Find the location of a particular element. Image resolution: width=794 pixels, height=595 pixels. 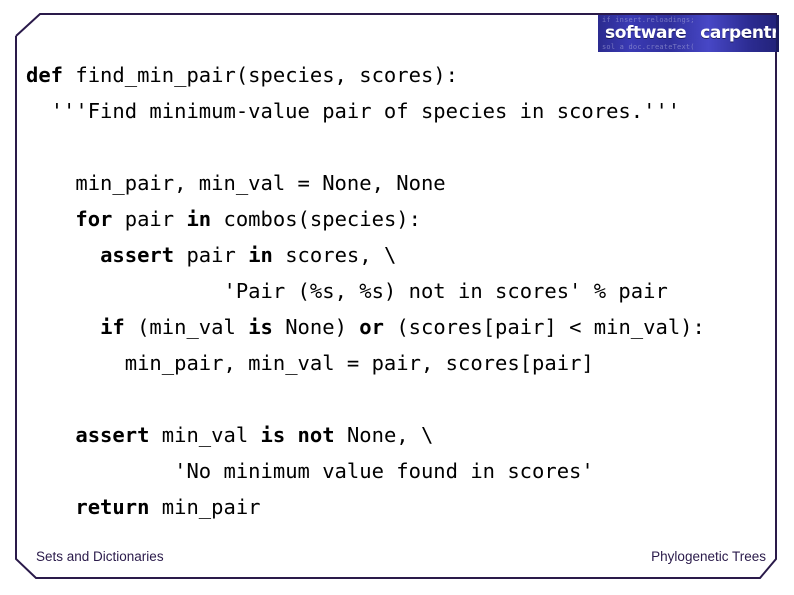

logo-ghost-text-bottom: sol a doc.createText( is located at coordinates (648, 47).